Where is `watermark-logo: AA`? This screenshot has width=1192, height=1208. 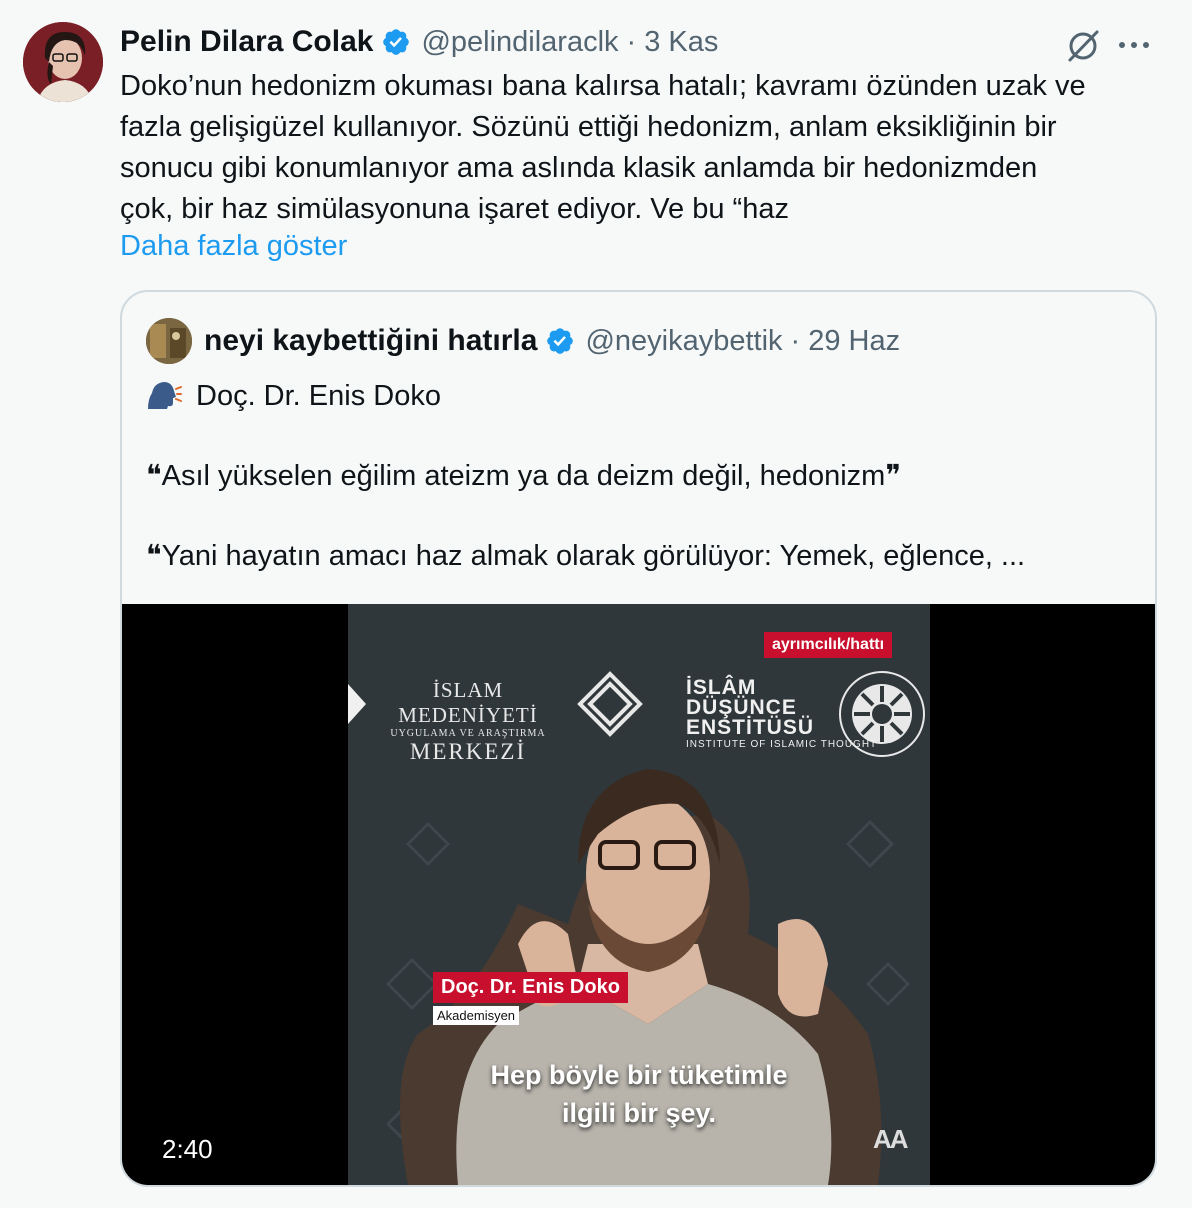
watermark-logo: AA is located at coordinates (891, 1139).